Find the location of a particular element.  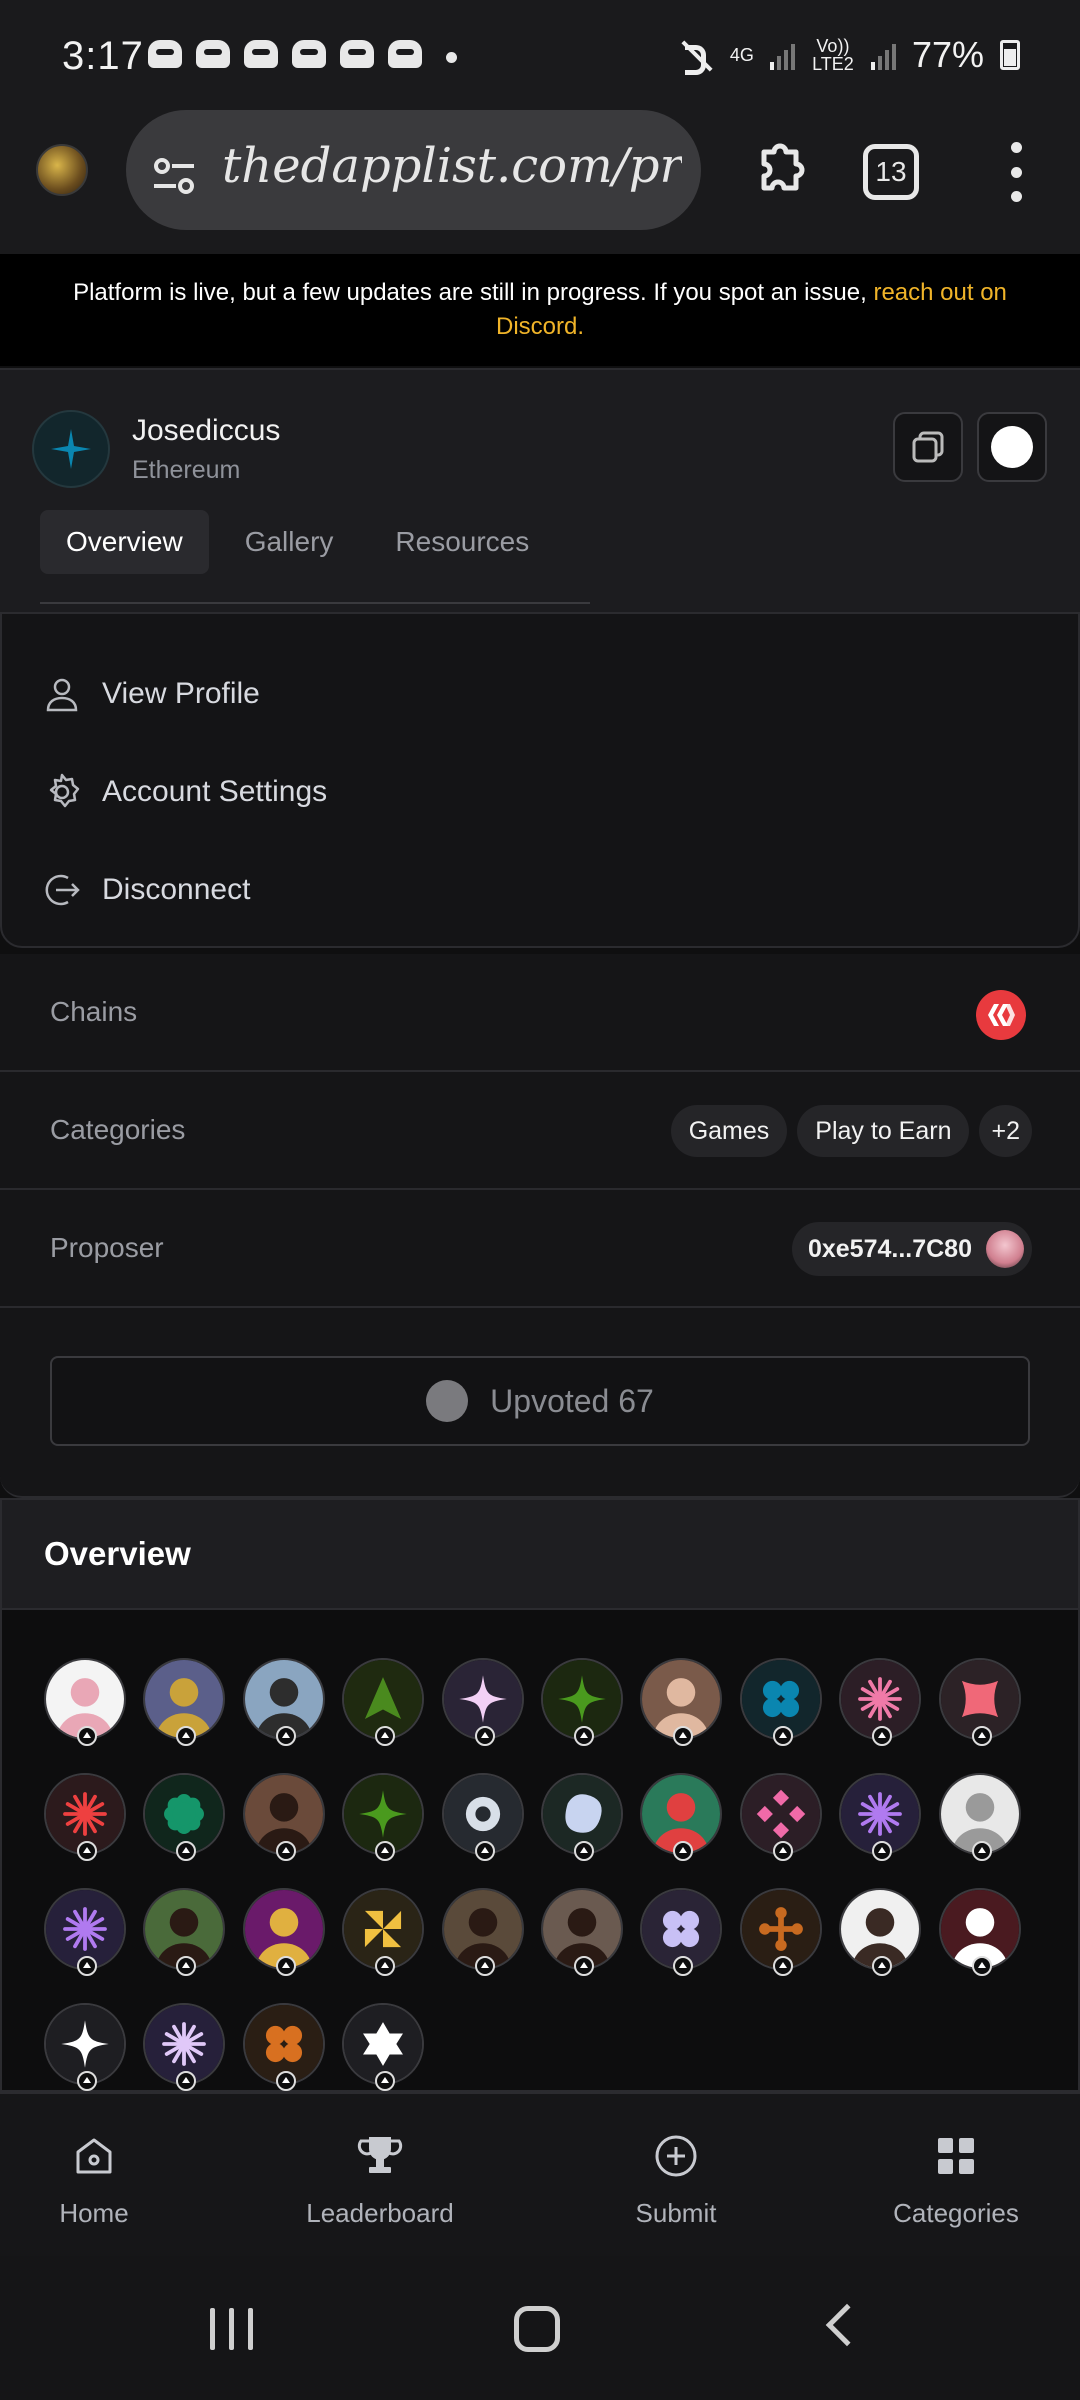

tab-resources: Resources is located at coordinates (462, 542).